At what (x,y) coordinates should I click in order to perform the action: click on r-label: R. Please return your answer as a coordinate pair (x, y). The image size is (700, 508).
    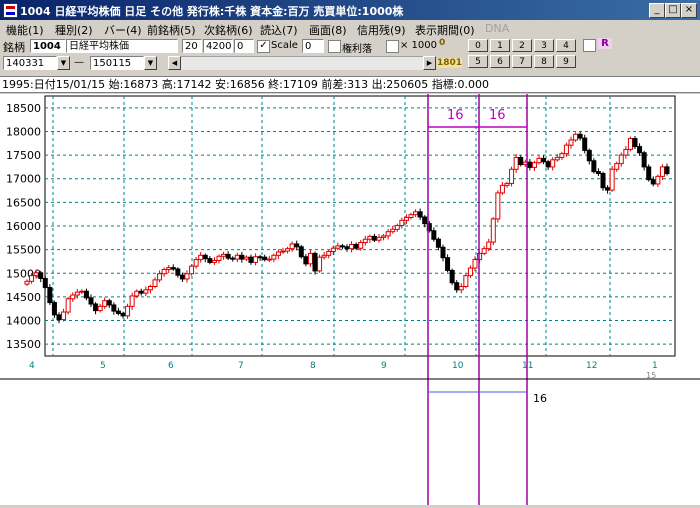
    Looking at the image, I should click on (605, 43).